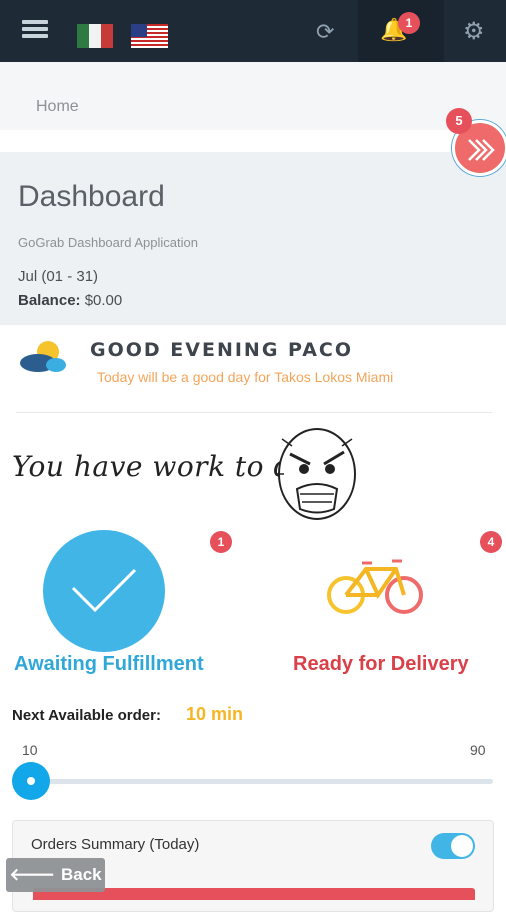 The image size is (506, 912). Describe the element at coordinates (91, 196) in the screenshot. I see `page-title: Dashboard` at that location.